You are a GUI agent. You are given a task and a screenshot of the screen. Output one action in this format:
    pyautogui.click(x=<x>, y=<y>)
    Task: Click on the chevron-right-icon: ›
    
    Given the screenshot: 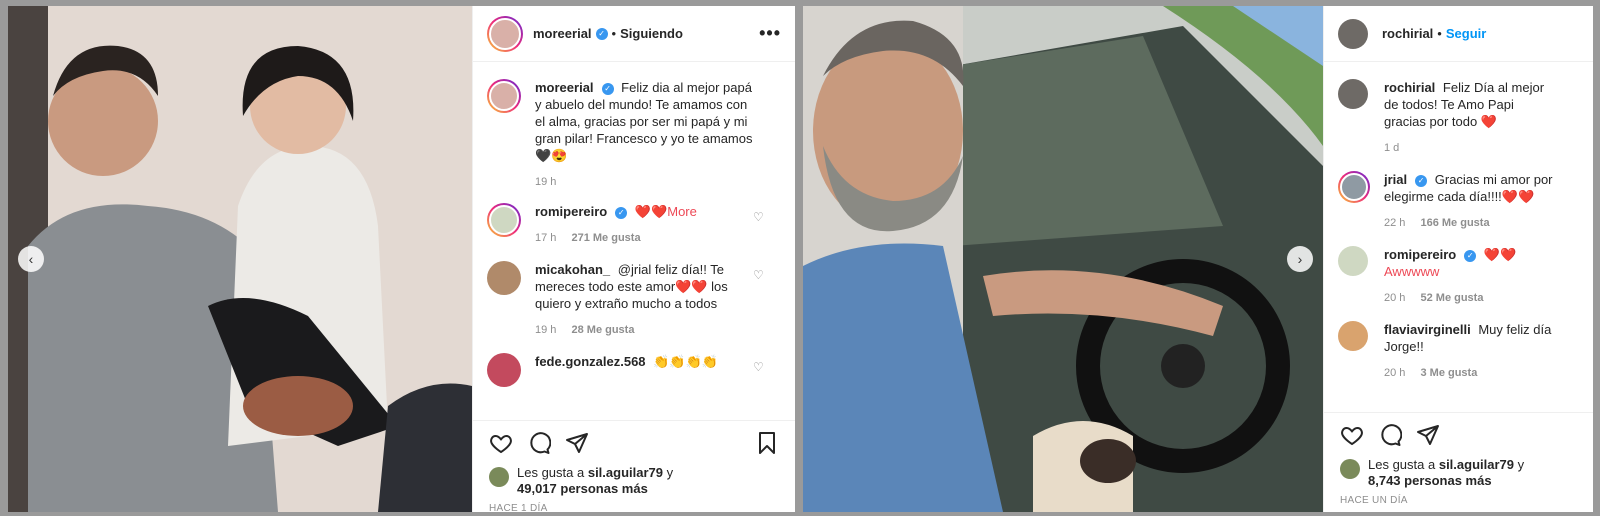 What is the action you would take?
    pyautogui.click(x=1300, y=259)
    